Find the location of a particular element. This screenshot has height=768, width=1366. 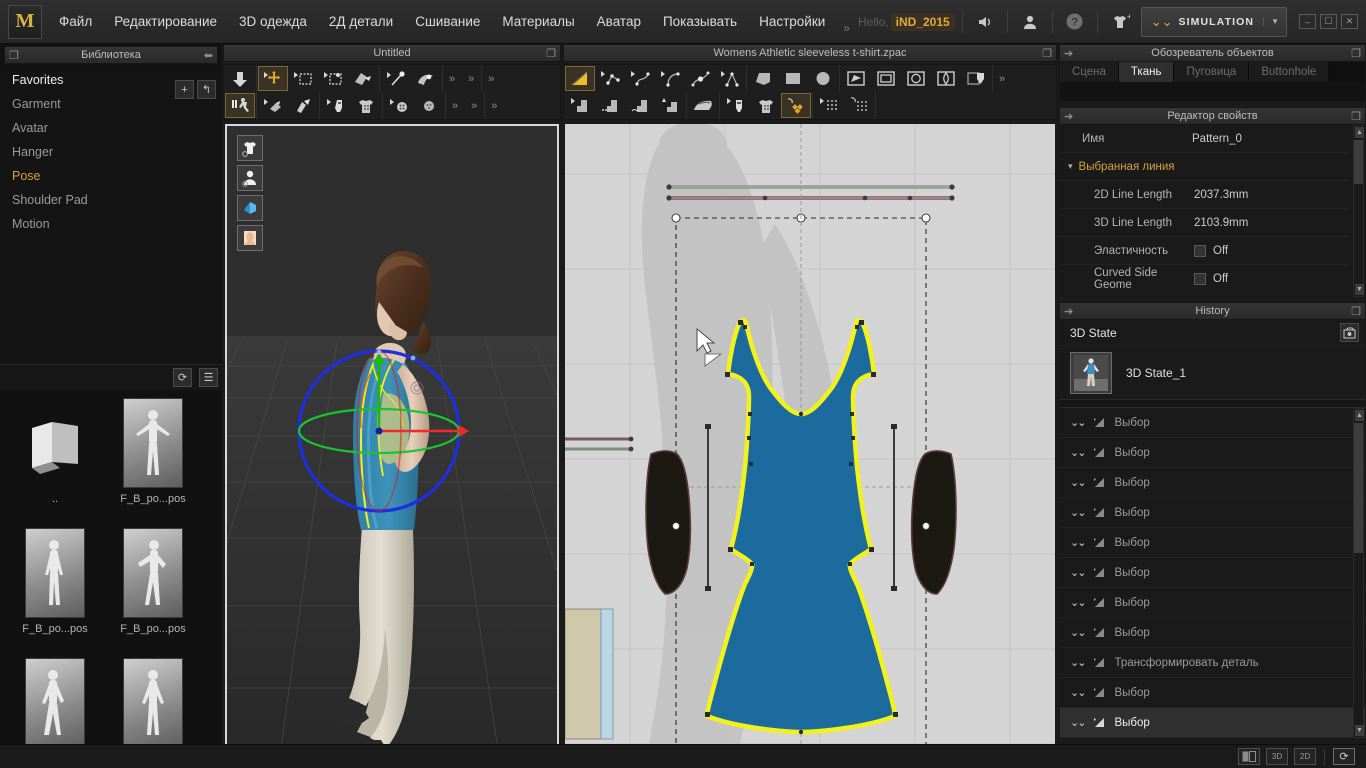

dart-icon is located at coordinates (946, 78).